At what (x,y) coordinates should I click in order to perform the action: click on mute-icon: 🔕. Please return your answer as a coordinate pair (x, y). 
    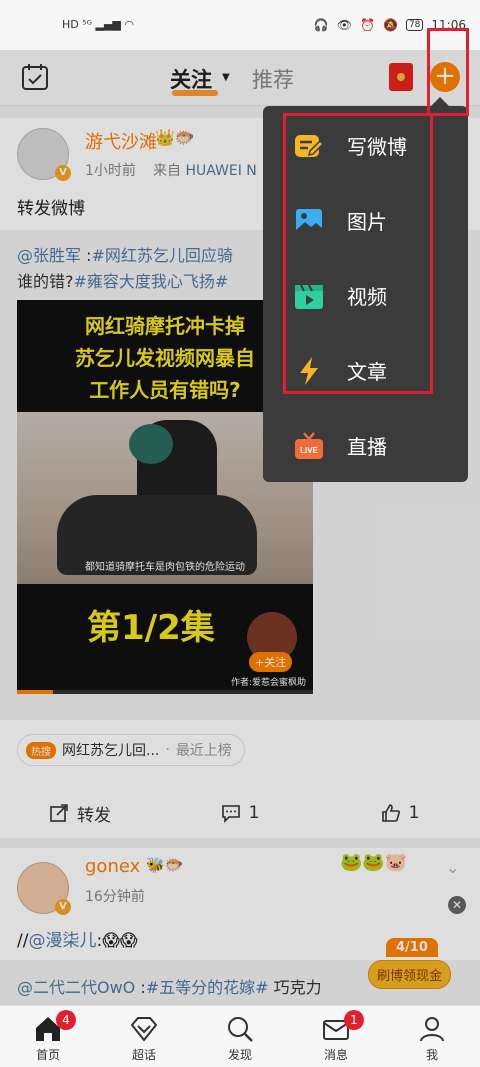
    Looking at the image, I should click on (390, 25).